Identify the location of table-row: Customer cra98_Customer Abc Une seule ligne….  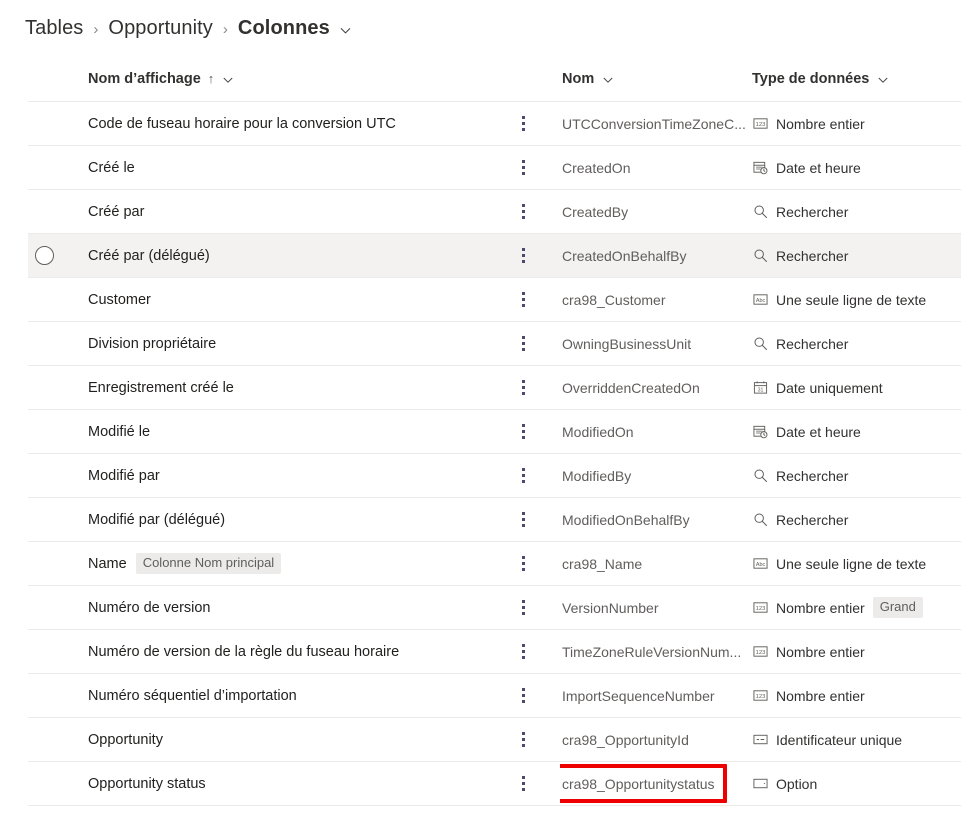
(494, 300).